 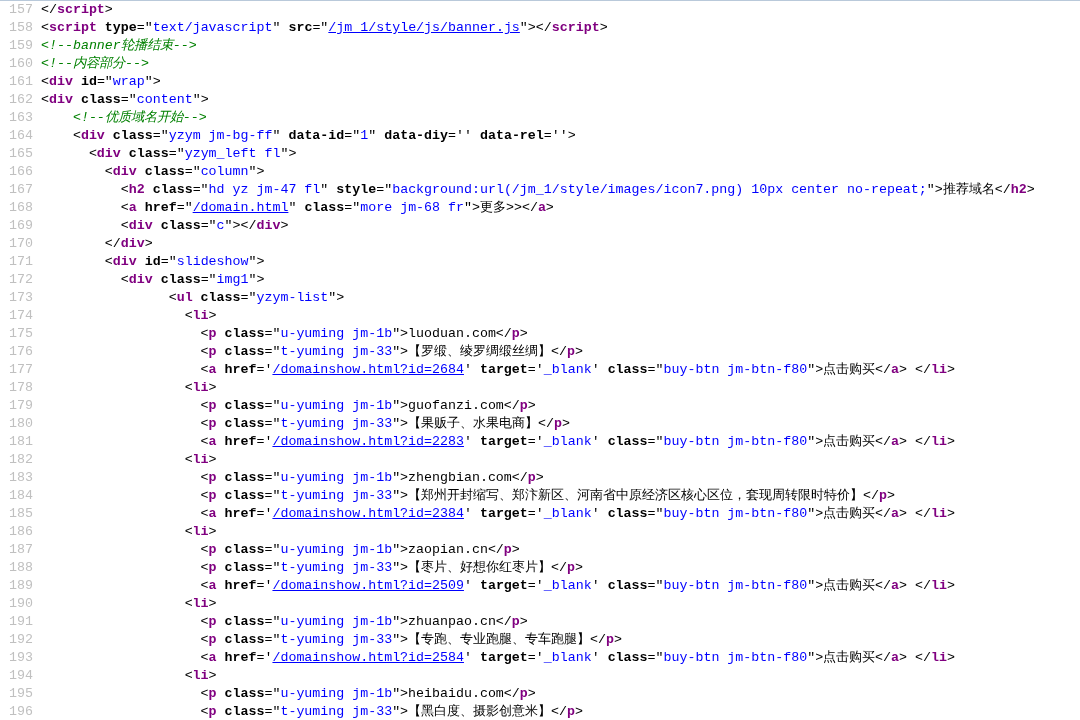 I want to click on line-number: 168, so click(x=20, y=208).